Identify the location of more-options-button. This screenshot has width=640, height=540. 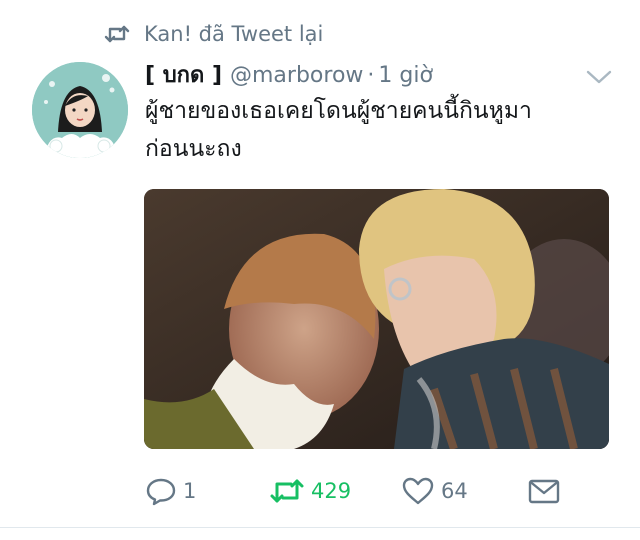
(599, 76).